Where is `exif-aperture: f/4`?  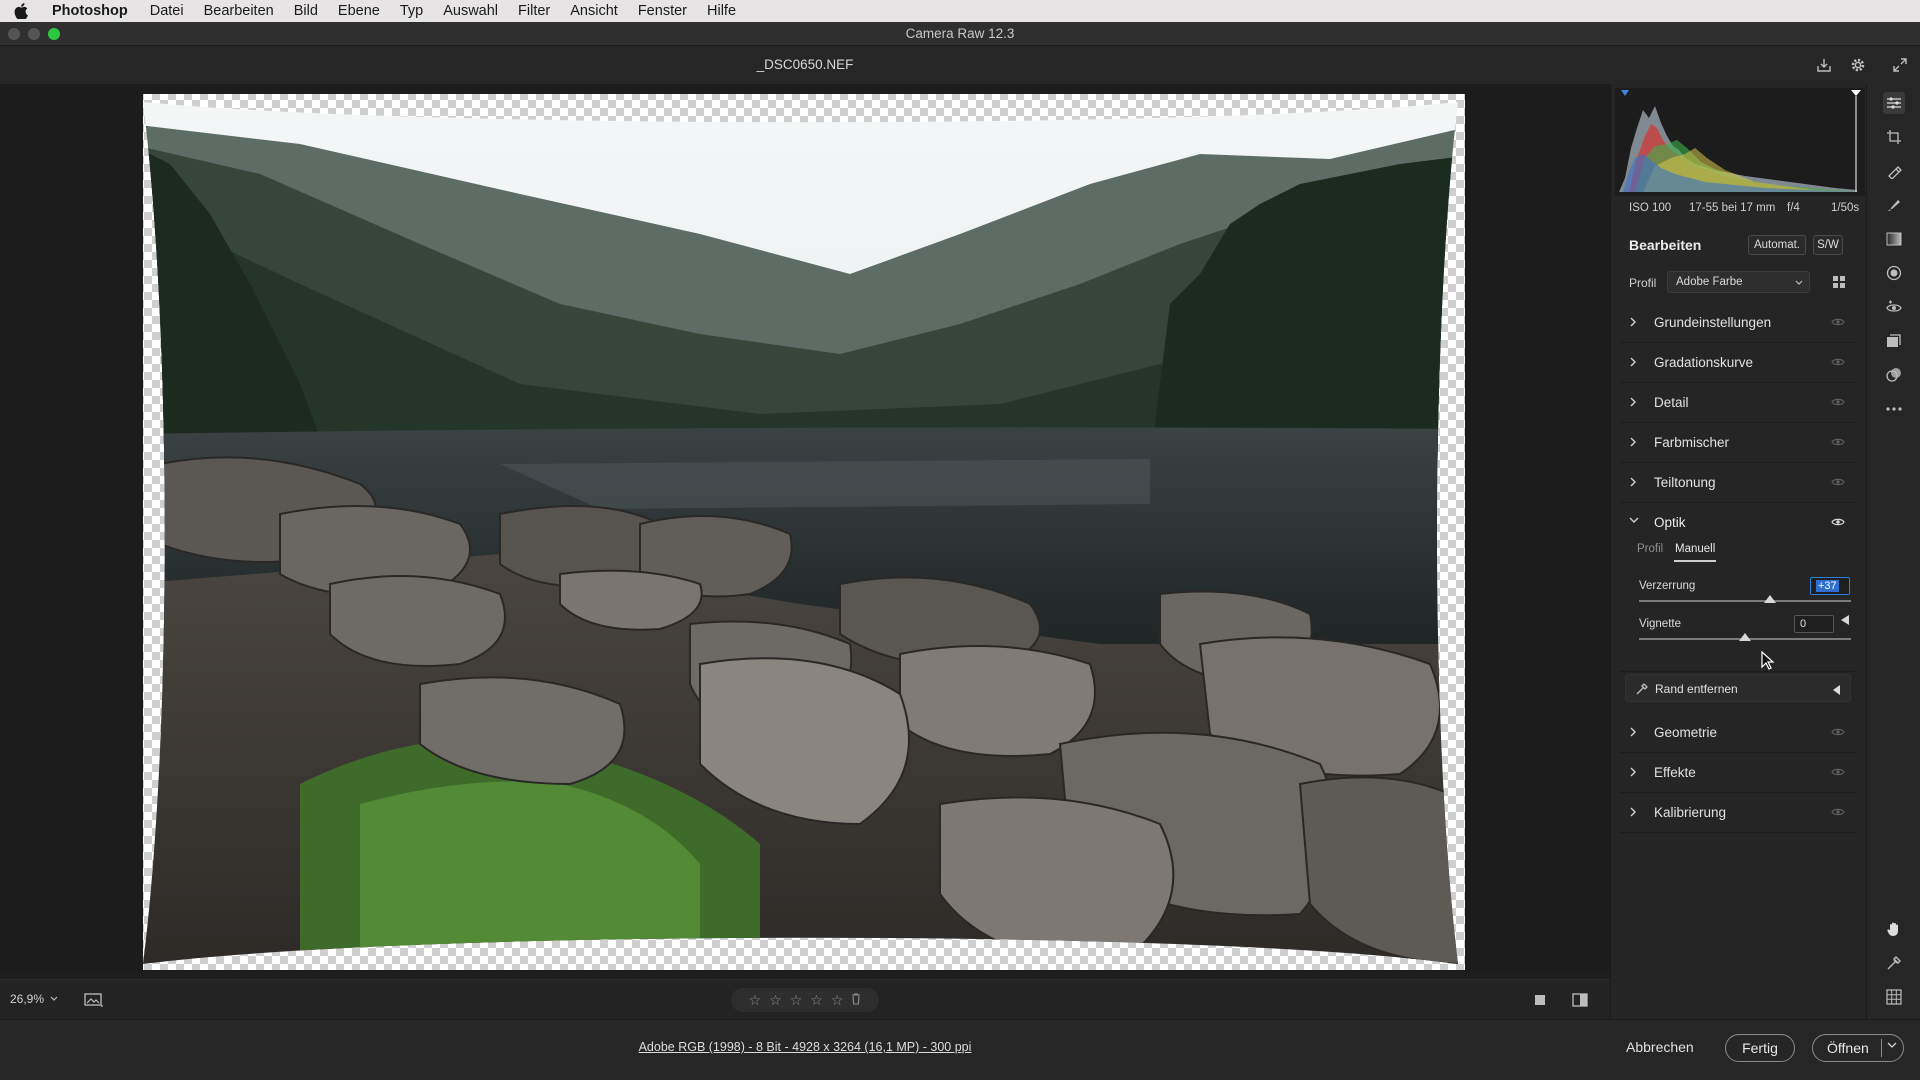 exif-aperture: f/4 is located at coordinates (1793, 208).